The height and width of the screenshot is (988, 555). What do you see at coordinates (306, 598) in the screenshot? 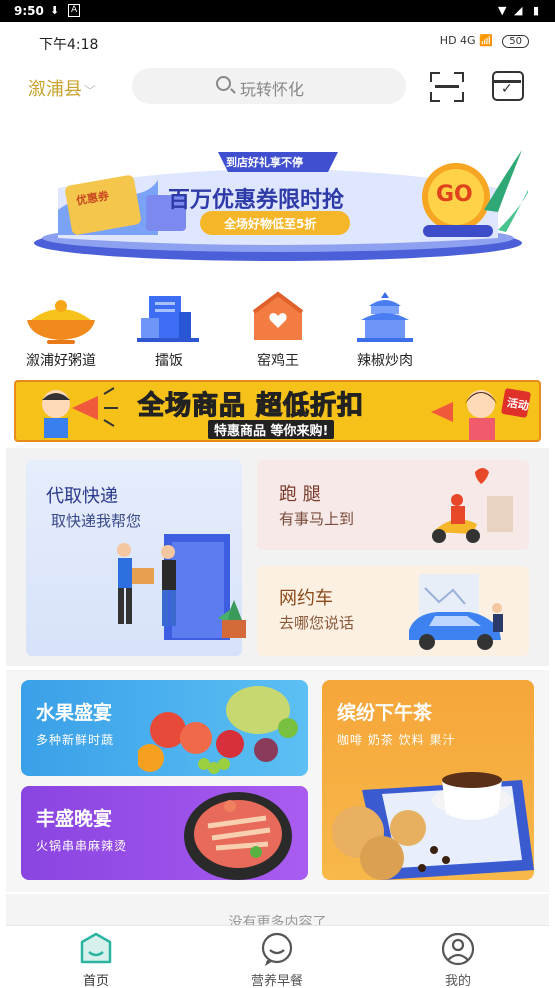
I see `ride-title: 网约车` at bounding box center [306, 598].